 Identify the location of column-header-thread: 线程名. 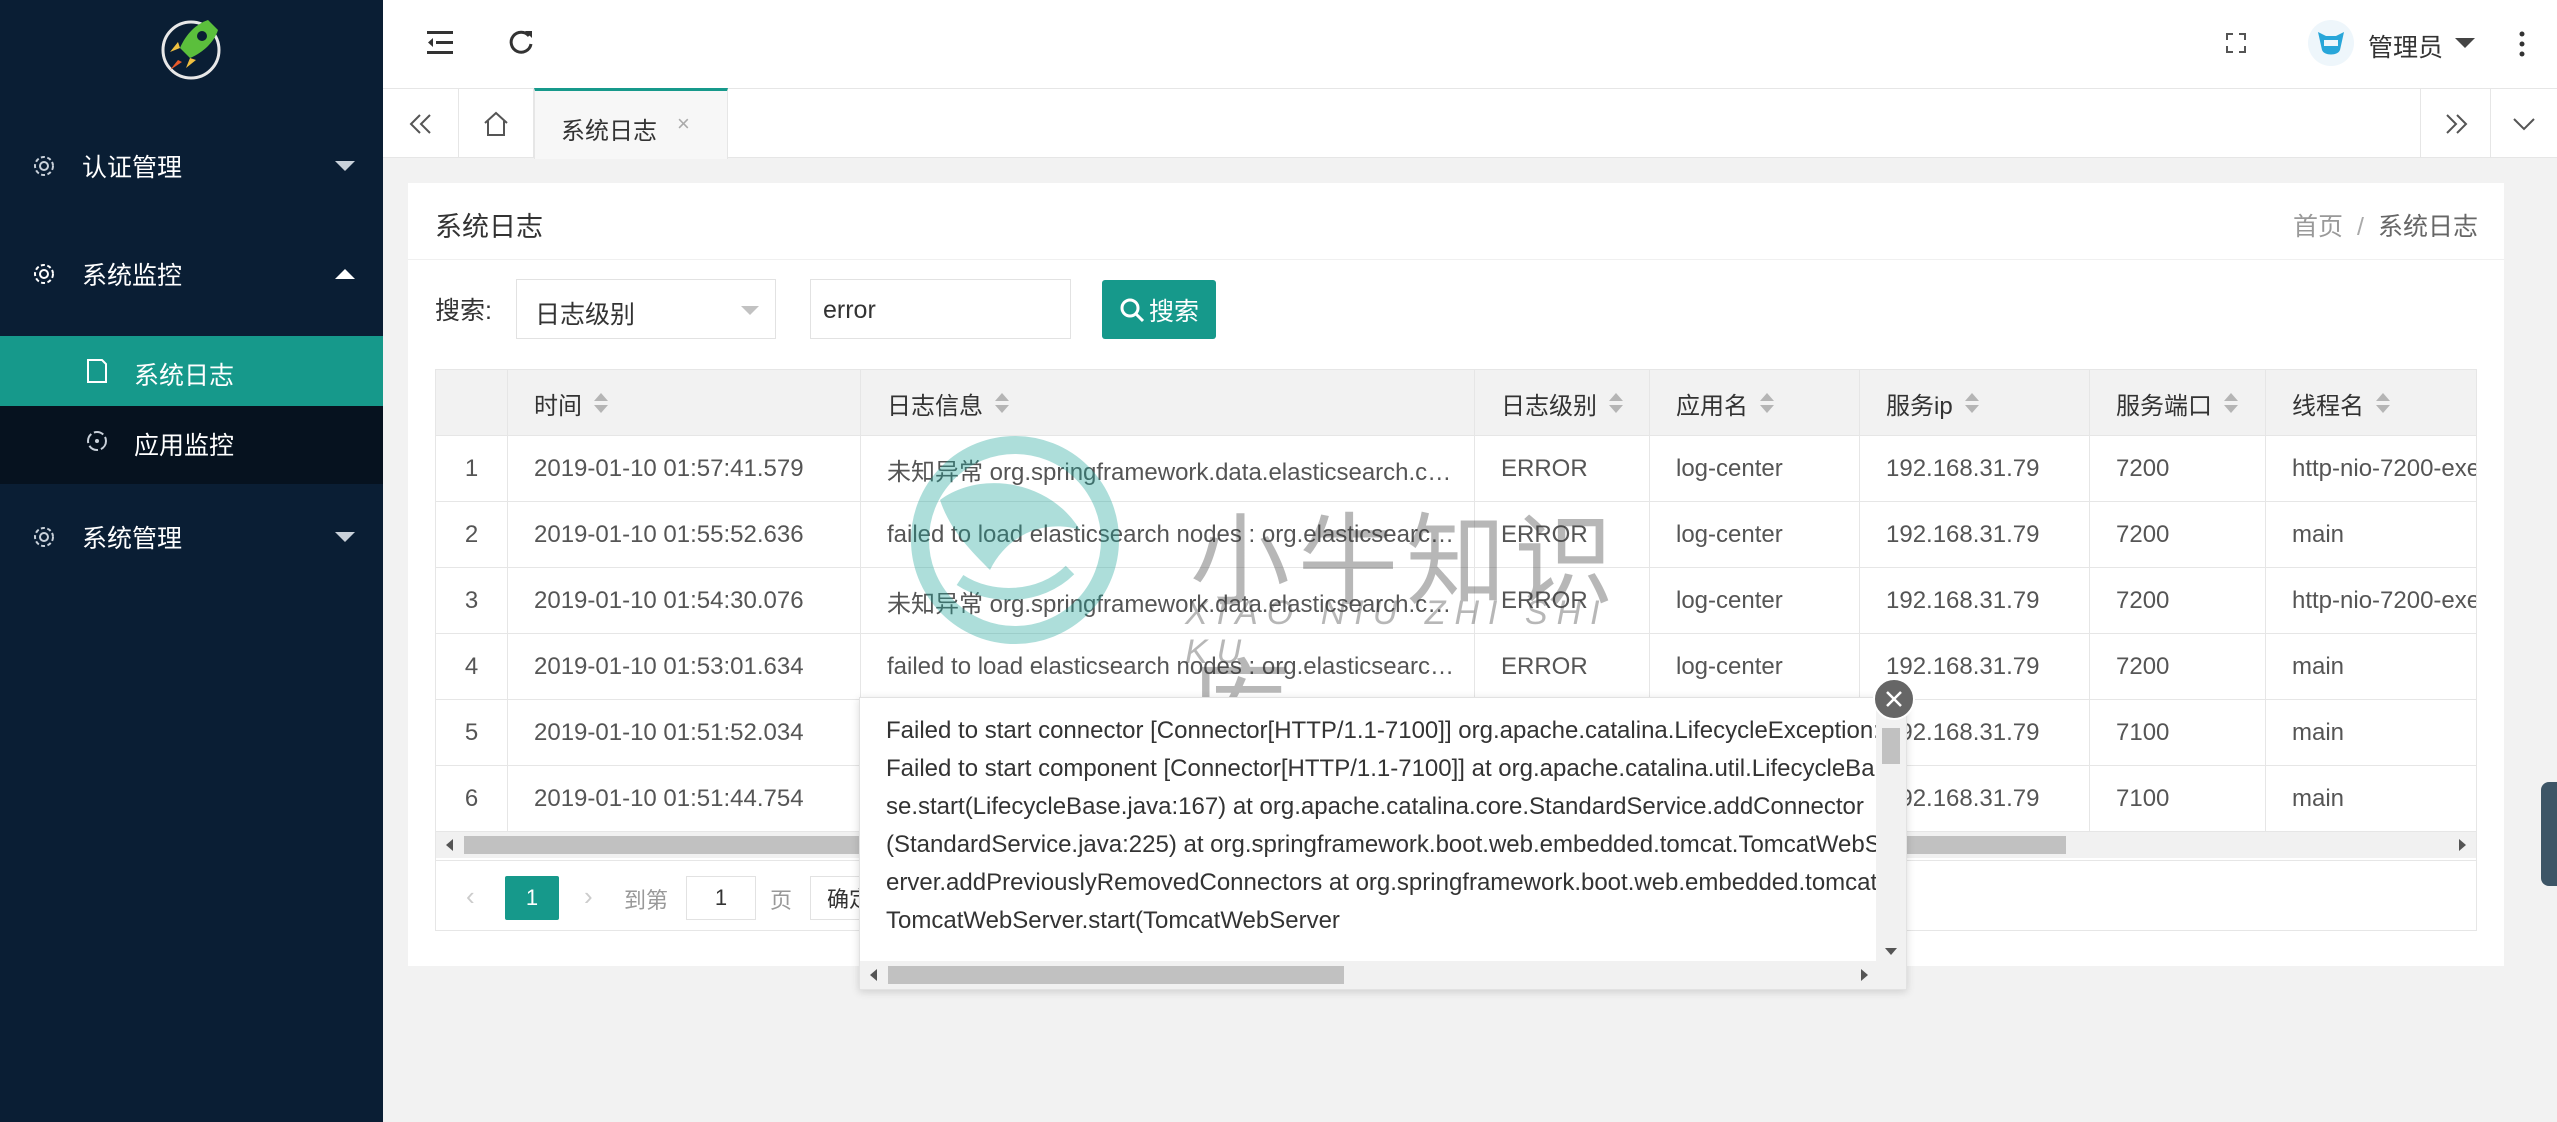
(2371, 403).